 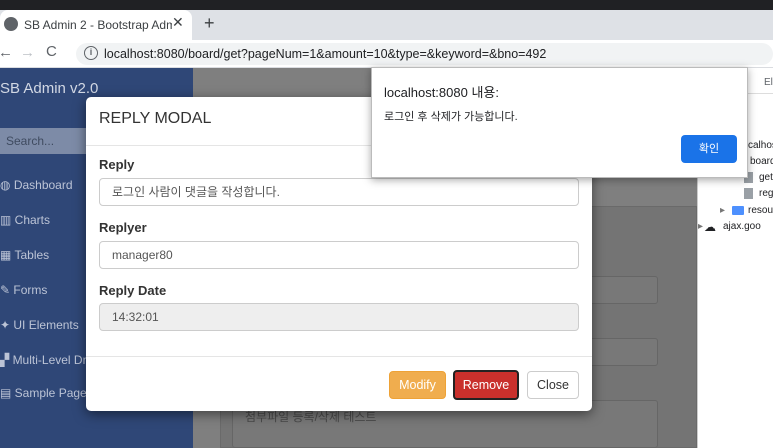 What do you see at coordinates (6, 52) in the screenshot?
I see `back-icon: ←` at bounding box center [6, 52].